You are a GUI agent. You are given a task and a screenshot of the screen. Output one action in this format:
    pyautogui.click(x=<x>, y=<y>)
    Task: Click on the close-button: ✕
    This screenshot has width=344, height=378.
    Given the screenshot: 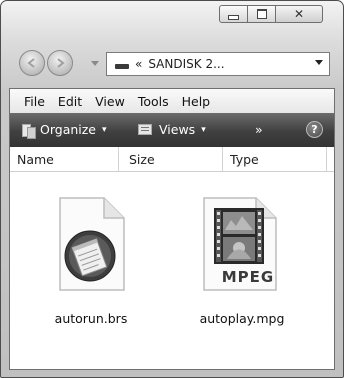 What is the action you would take?
    pyautogui.click(x=299, y=14)
    